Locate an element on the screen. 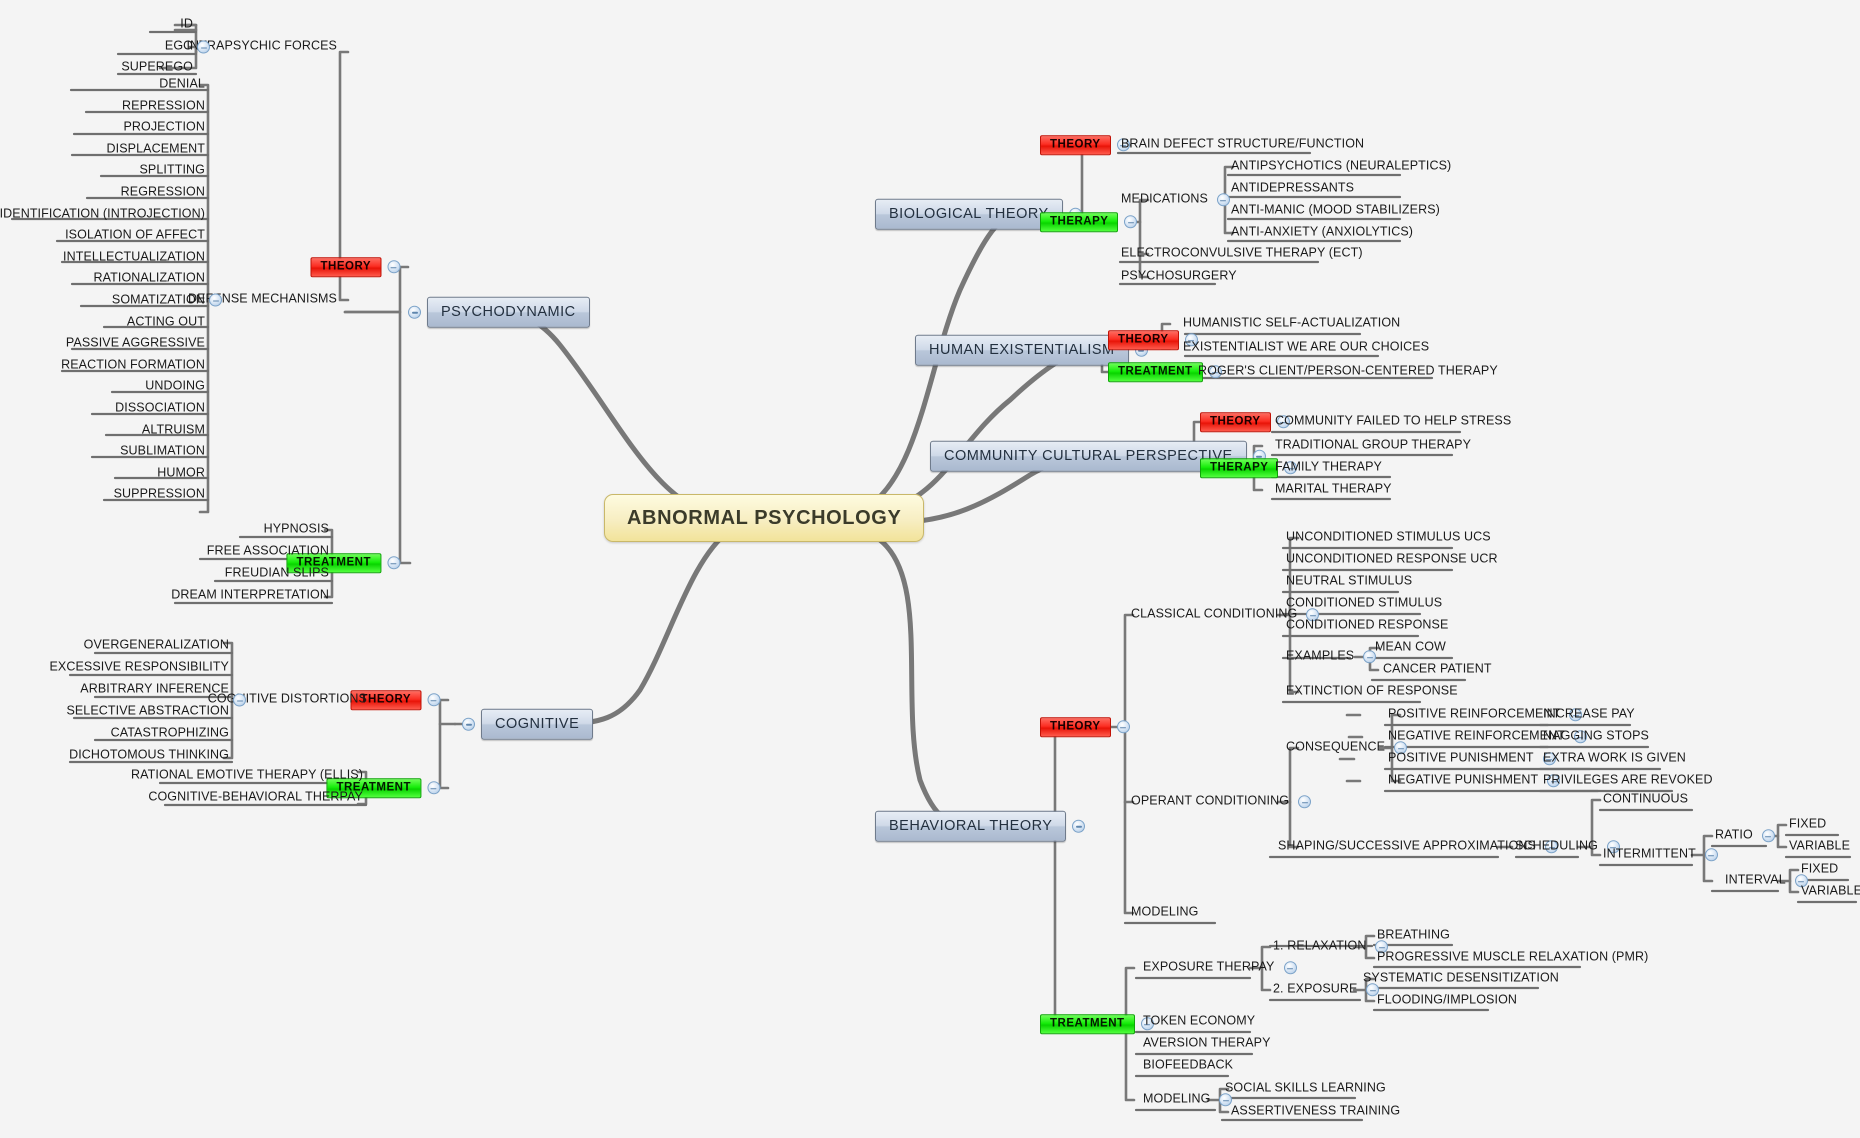 The height and width of the screenshot is (1138, 1860). leaf-extinction-of-response: EXTINCTION OF RESPONSE is located at coordinates (1372, 692).